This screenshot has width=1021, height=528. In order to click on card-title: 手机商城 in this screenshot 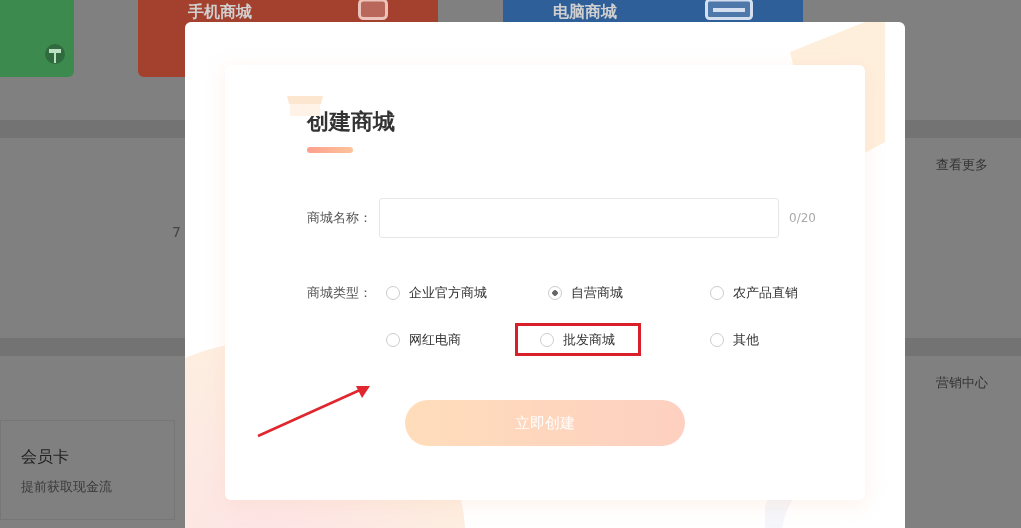, I will do `click(220, 12)`.